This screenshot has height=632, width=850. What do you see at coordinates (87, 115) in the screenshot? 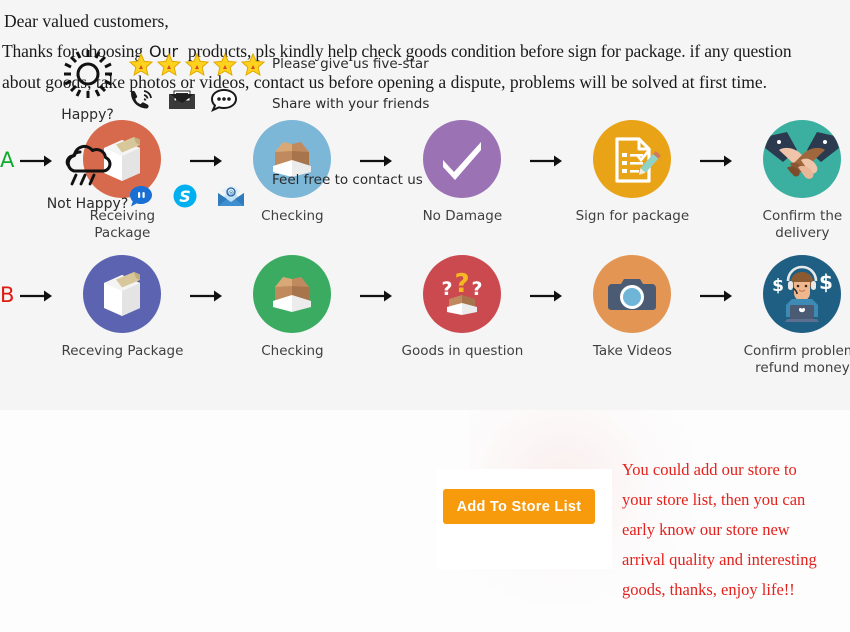
I see `mood-happy-label: Happy?` at bounding box center [87, 115].